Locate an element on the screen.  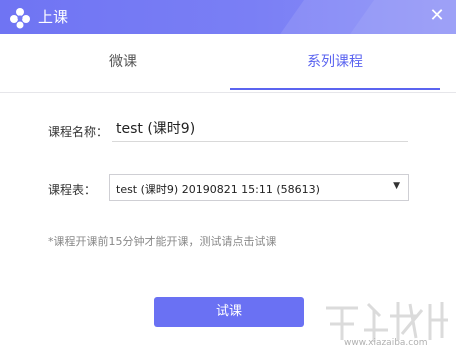
schedule-selected-value: test (课时9) 20190821 15:11 (58613) is located at coordinates (218, 189).